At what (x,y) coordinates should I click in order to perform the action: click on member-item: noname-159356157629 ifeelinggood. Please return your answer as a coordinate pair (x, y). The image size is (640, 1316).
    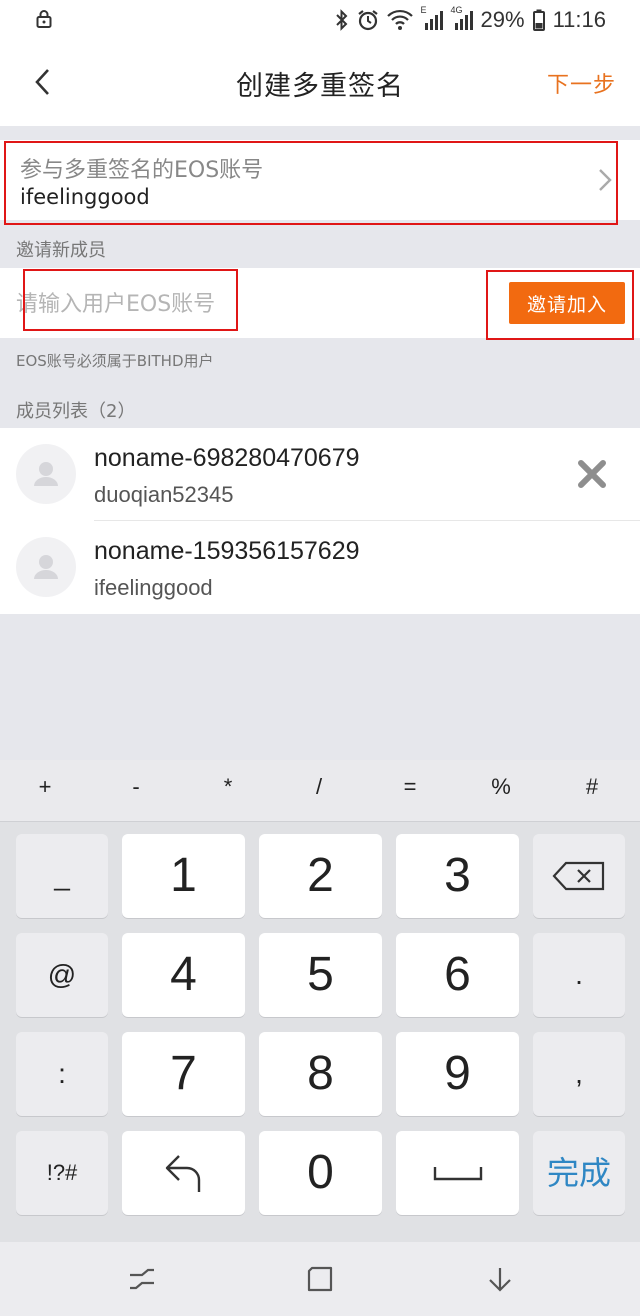
    Looking at the image, I should click on (320, 567).